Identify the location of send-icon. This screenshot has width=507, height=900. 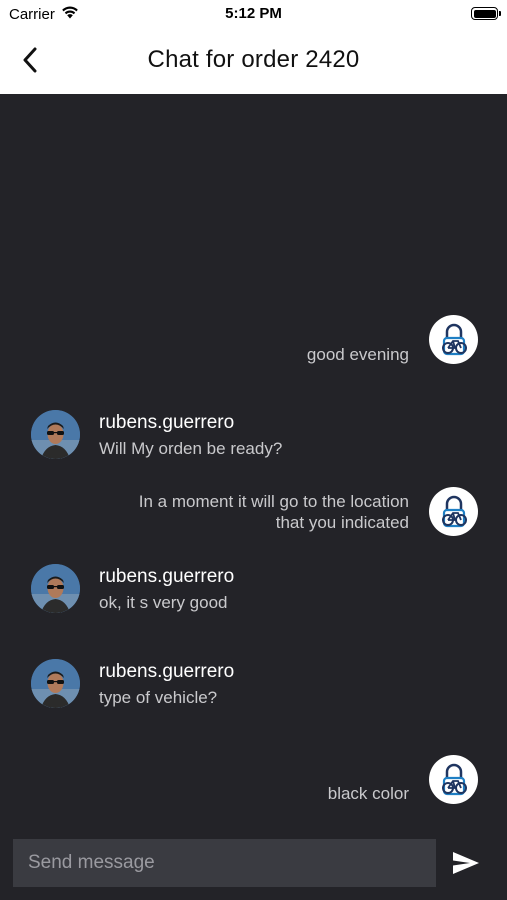
(466, 863).